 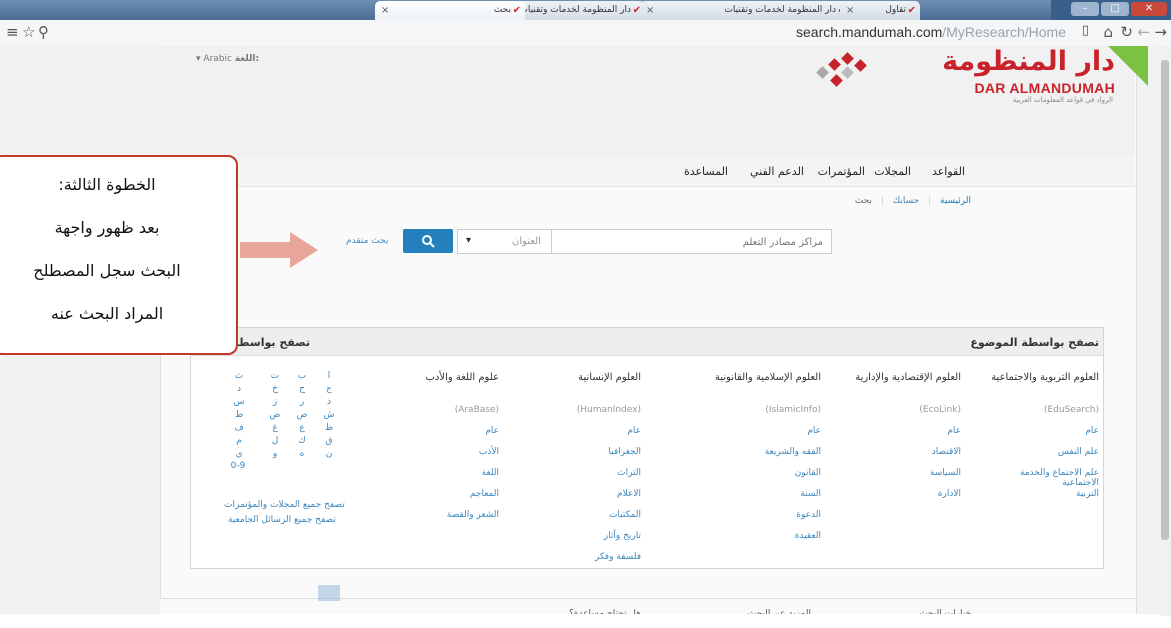 What do you see at coordinates (1049, 478) in the screenshot?
I see `subject-link: علم الاجتماع والخدمة الاجتماعية` at bounding box center [1049, 478].